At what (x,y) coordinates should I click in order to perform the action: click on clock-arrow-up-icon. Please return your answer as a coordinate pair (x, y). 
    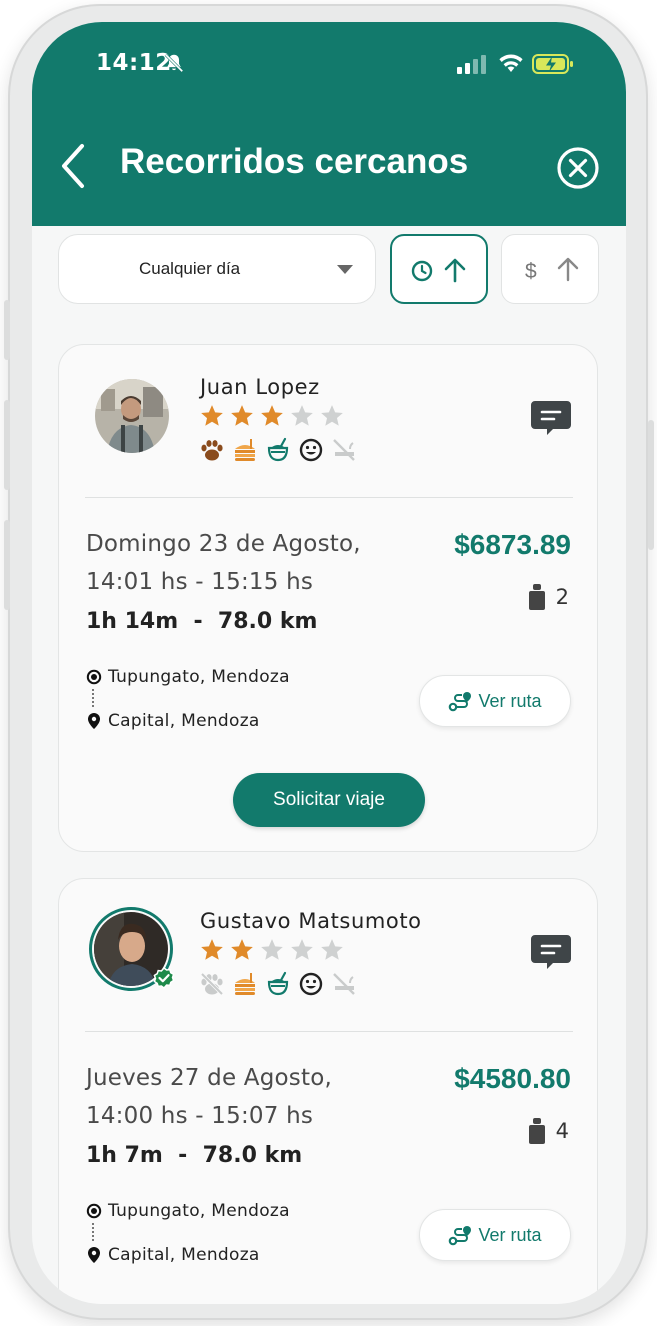
    Looking at the image, I should click on (438, 270).